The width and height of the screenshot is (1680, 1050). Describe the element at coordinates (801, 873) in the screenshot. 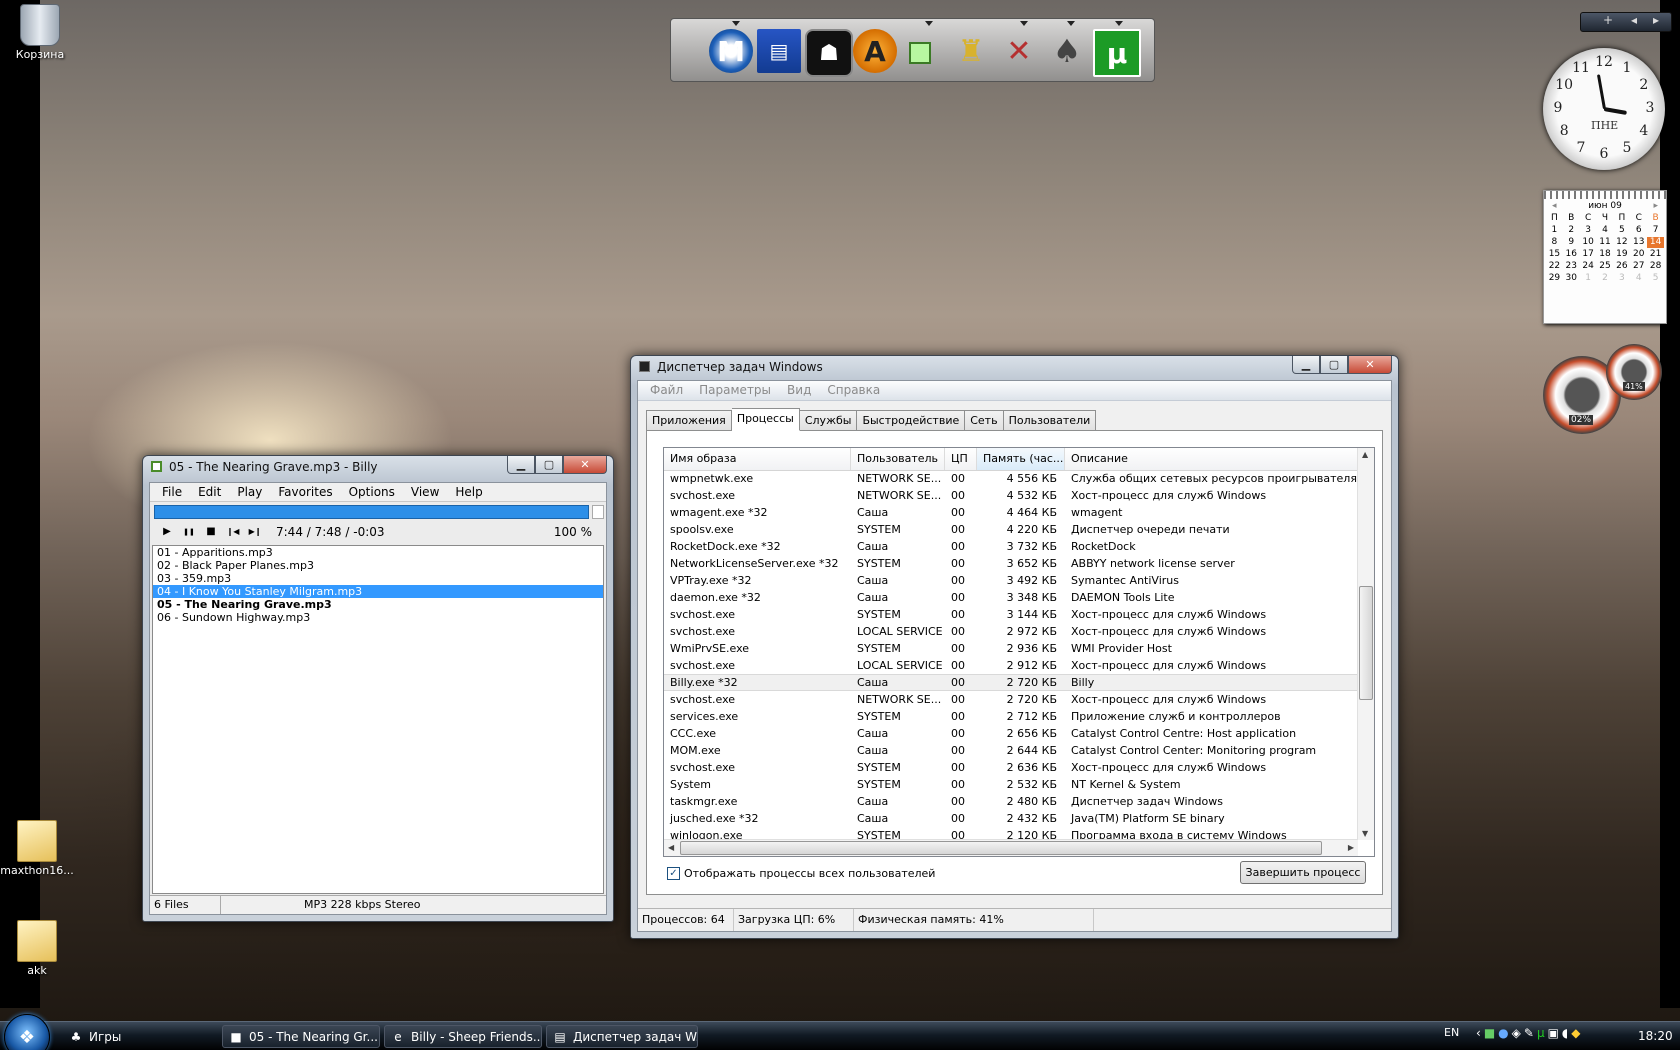

I see `show-all-processes-option: ✓ Отображать процессы всех пользователей` at that location.